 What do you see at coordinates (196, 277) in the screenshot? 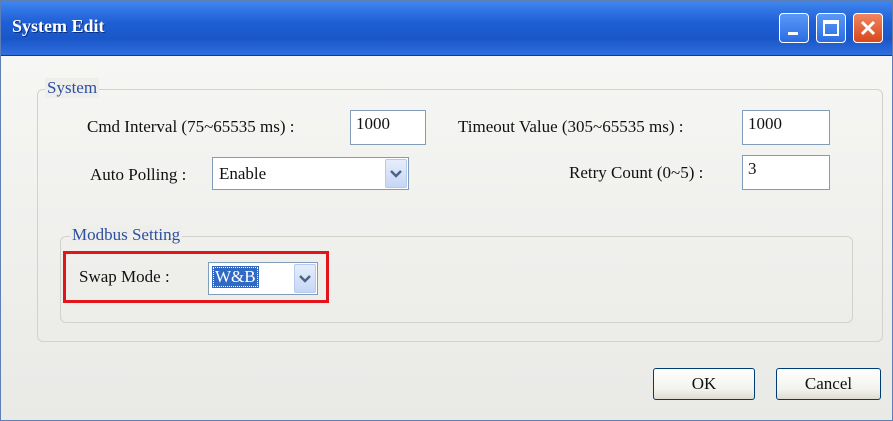
I see `swap-mode-highlight-box` at bounding box center [196, 277].